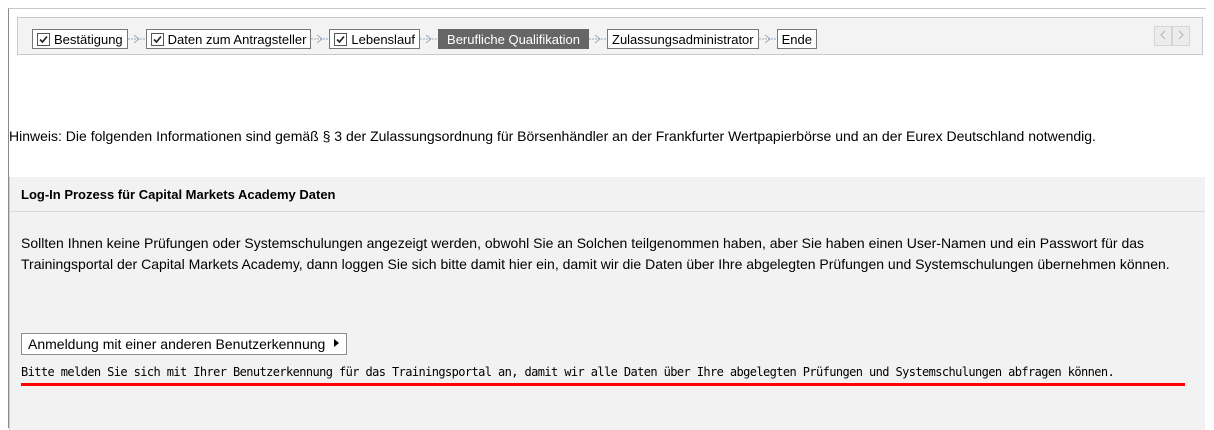  What do you see at coordinates (237, 39) in the screenshot?
I see `step-label: Daten zum Antragsteller` at bounding box center [237, 39].